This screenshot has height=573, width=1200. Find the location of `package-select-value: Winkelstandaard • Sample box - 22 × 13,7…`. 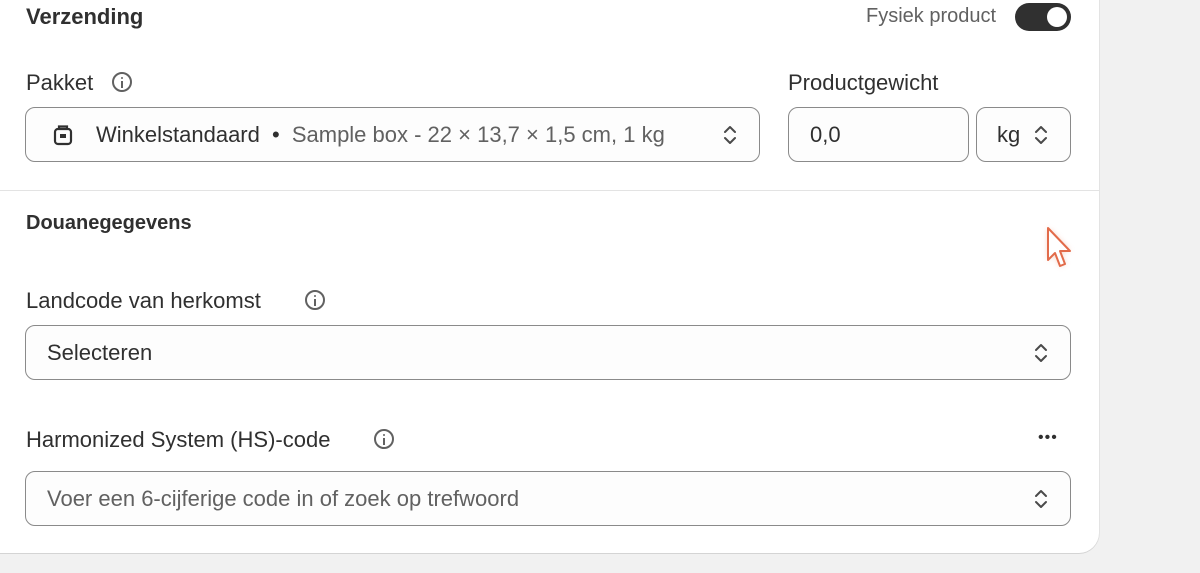

package-select-value: Winkelstandaard • Sample box - 22 × 13,7… is located at coordinates (406, 135).